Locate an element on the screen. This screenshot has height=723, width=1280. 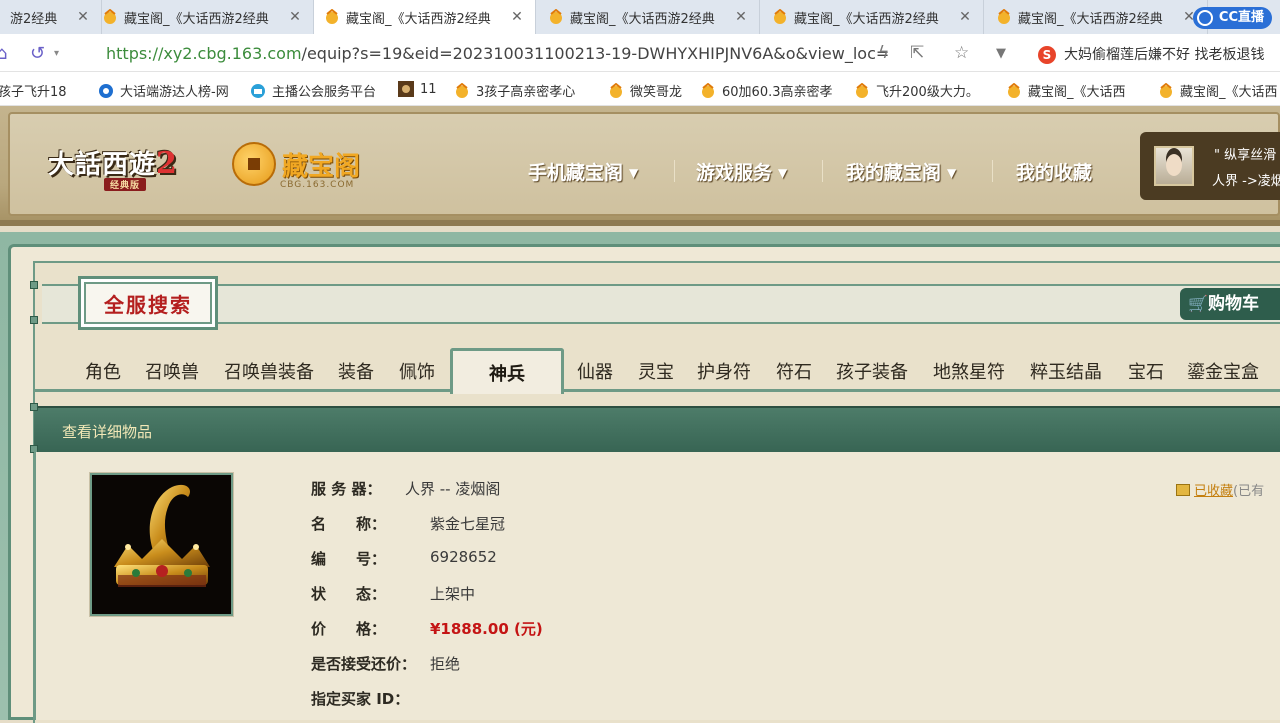
game-logo-number: 2 is located at coordinates (167, 163).